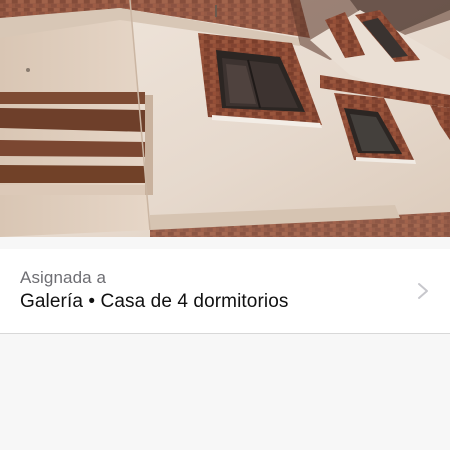 This screenshot has height=450, width=450. Describe the element at coordinates (154, 301) in the screenshot. I see `assigned-to-value: Galería • Casa de 4 dormitorios` at that location.